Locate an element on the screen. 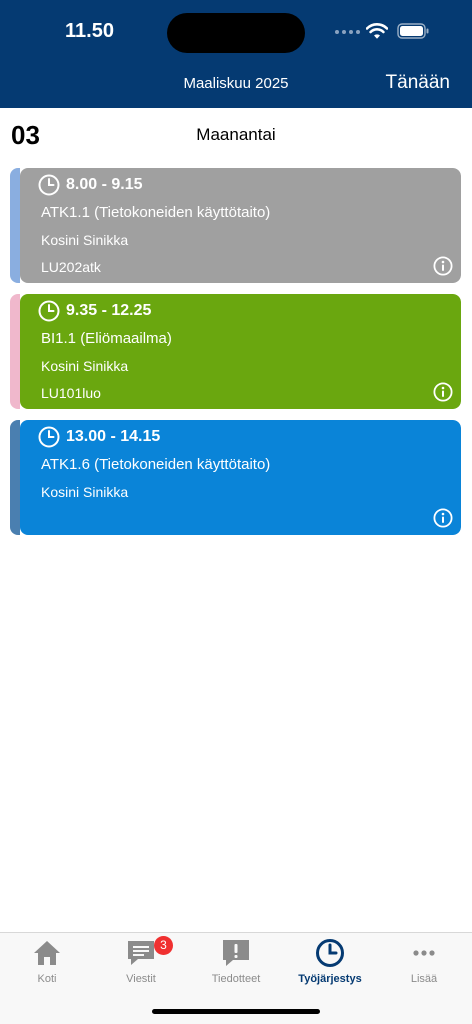 The width and height of the screenshot is (472, 1024). tab-label: Tiedotteet is located at coordinates (236, 979).